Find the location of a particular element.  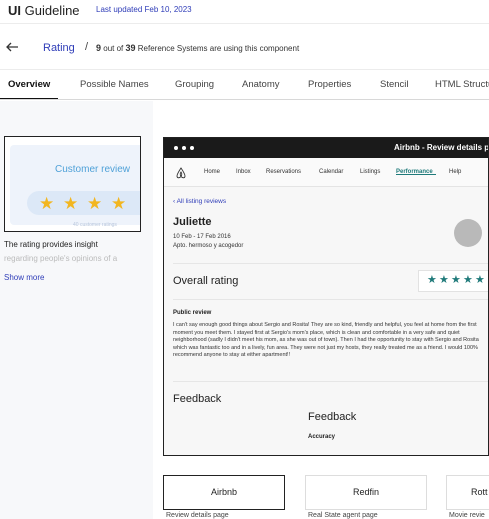

card-subtitle: Movie revie is located at coordinates (467, 515).